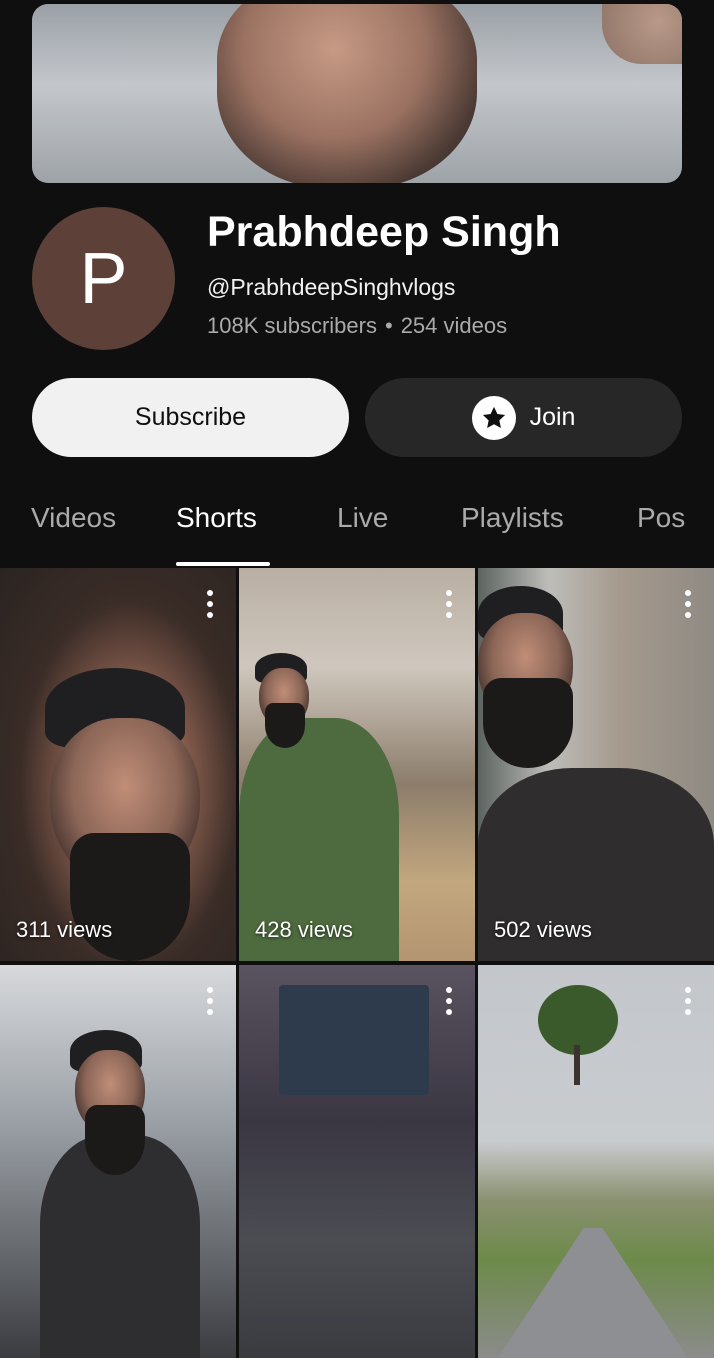 The height and width of the screenshot is (1358, 714). I want to click on tab-shorts: Shorts, so click(216, 518).